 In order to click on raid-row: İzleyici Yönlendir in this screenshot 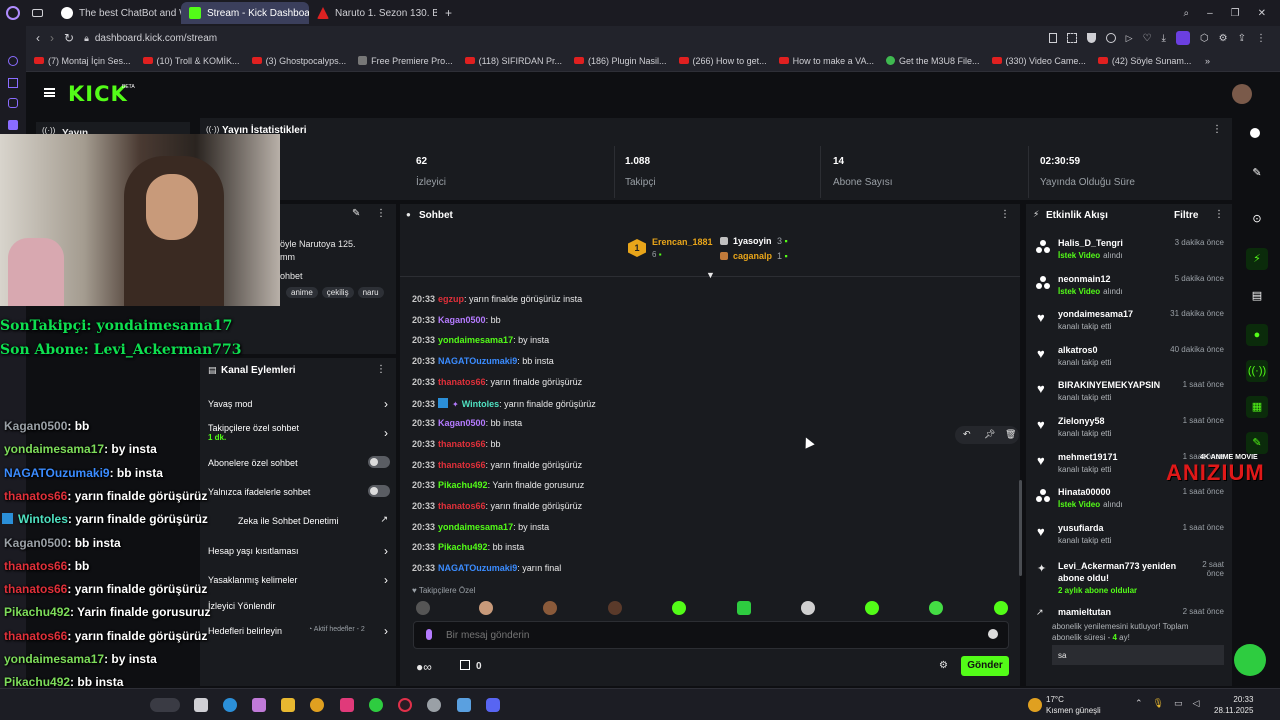, I will do `click(299, 606)`.